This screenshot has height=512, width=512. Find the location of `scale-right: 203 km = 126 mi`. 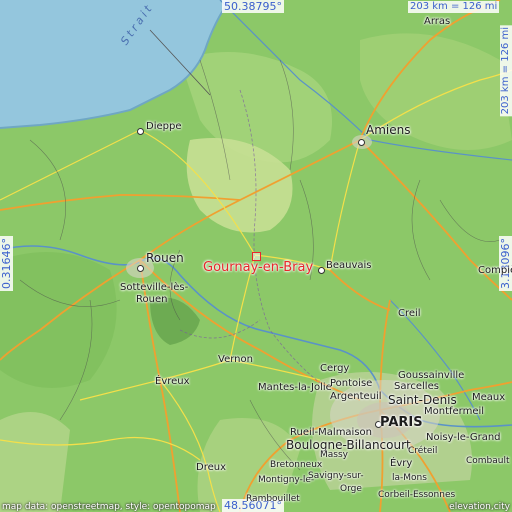

scale-right: 203 km = 126 mi is located at coordinates (506, 71).